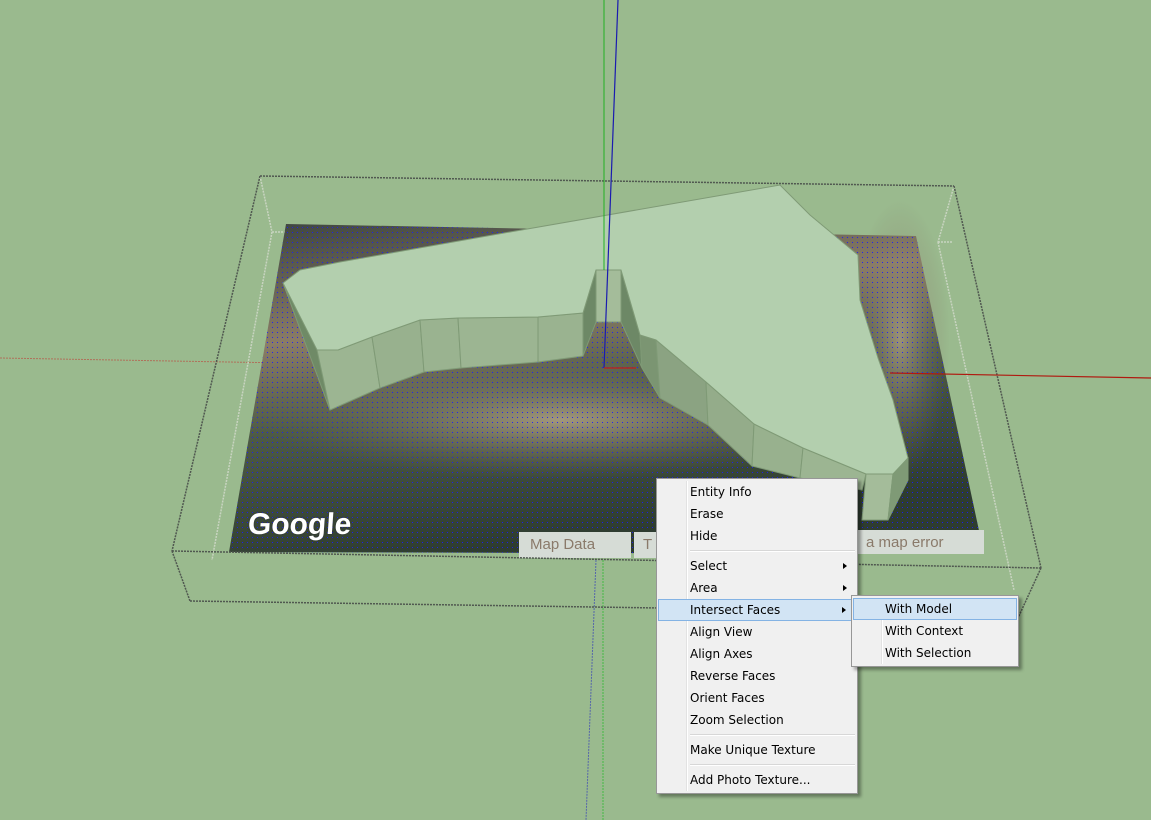 The height and width of the screenshot is (820, 1151). Describe the element at coordinates (757, 536) in the screenshot. I see `menu-item-hide: Hide` at that location.